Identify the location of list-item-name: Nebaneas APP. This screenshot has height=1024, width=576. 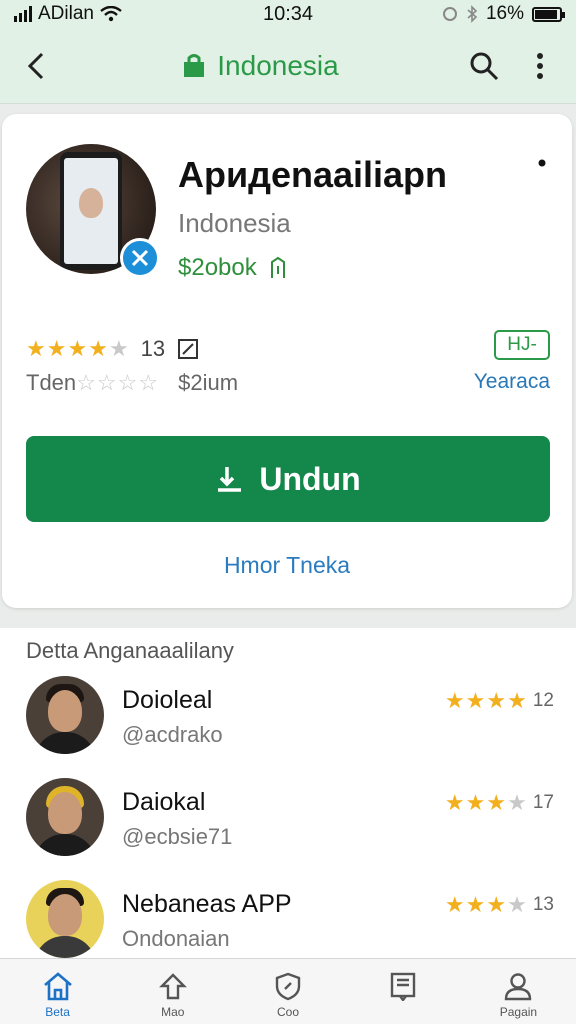
(207, 904).